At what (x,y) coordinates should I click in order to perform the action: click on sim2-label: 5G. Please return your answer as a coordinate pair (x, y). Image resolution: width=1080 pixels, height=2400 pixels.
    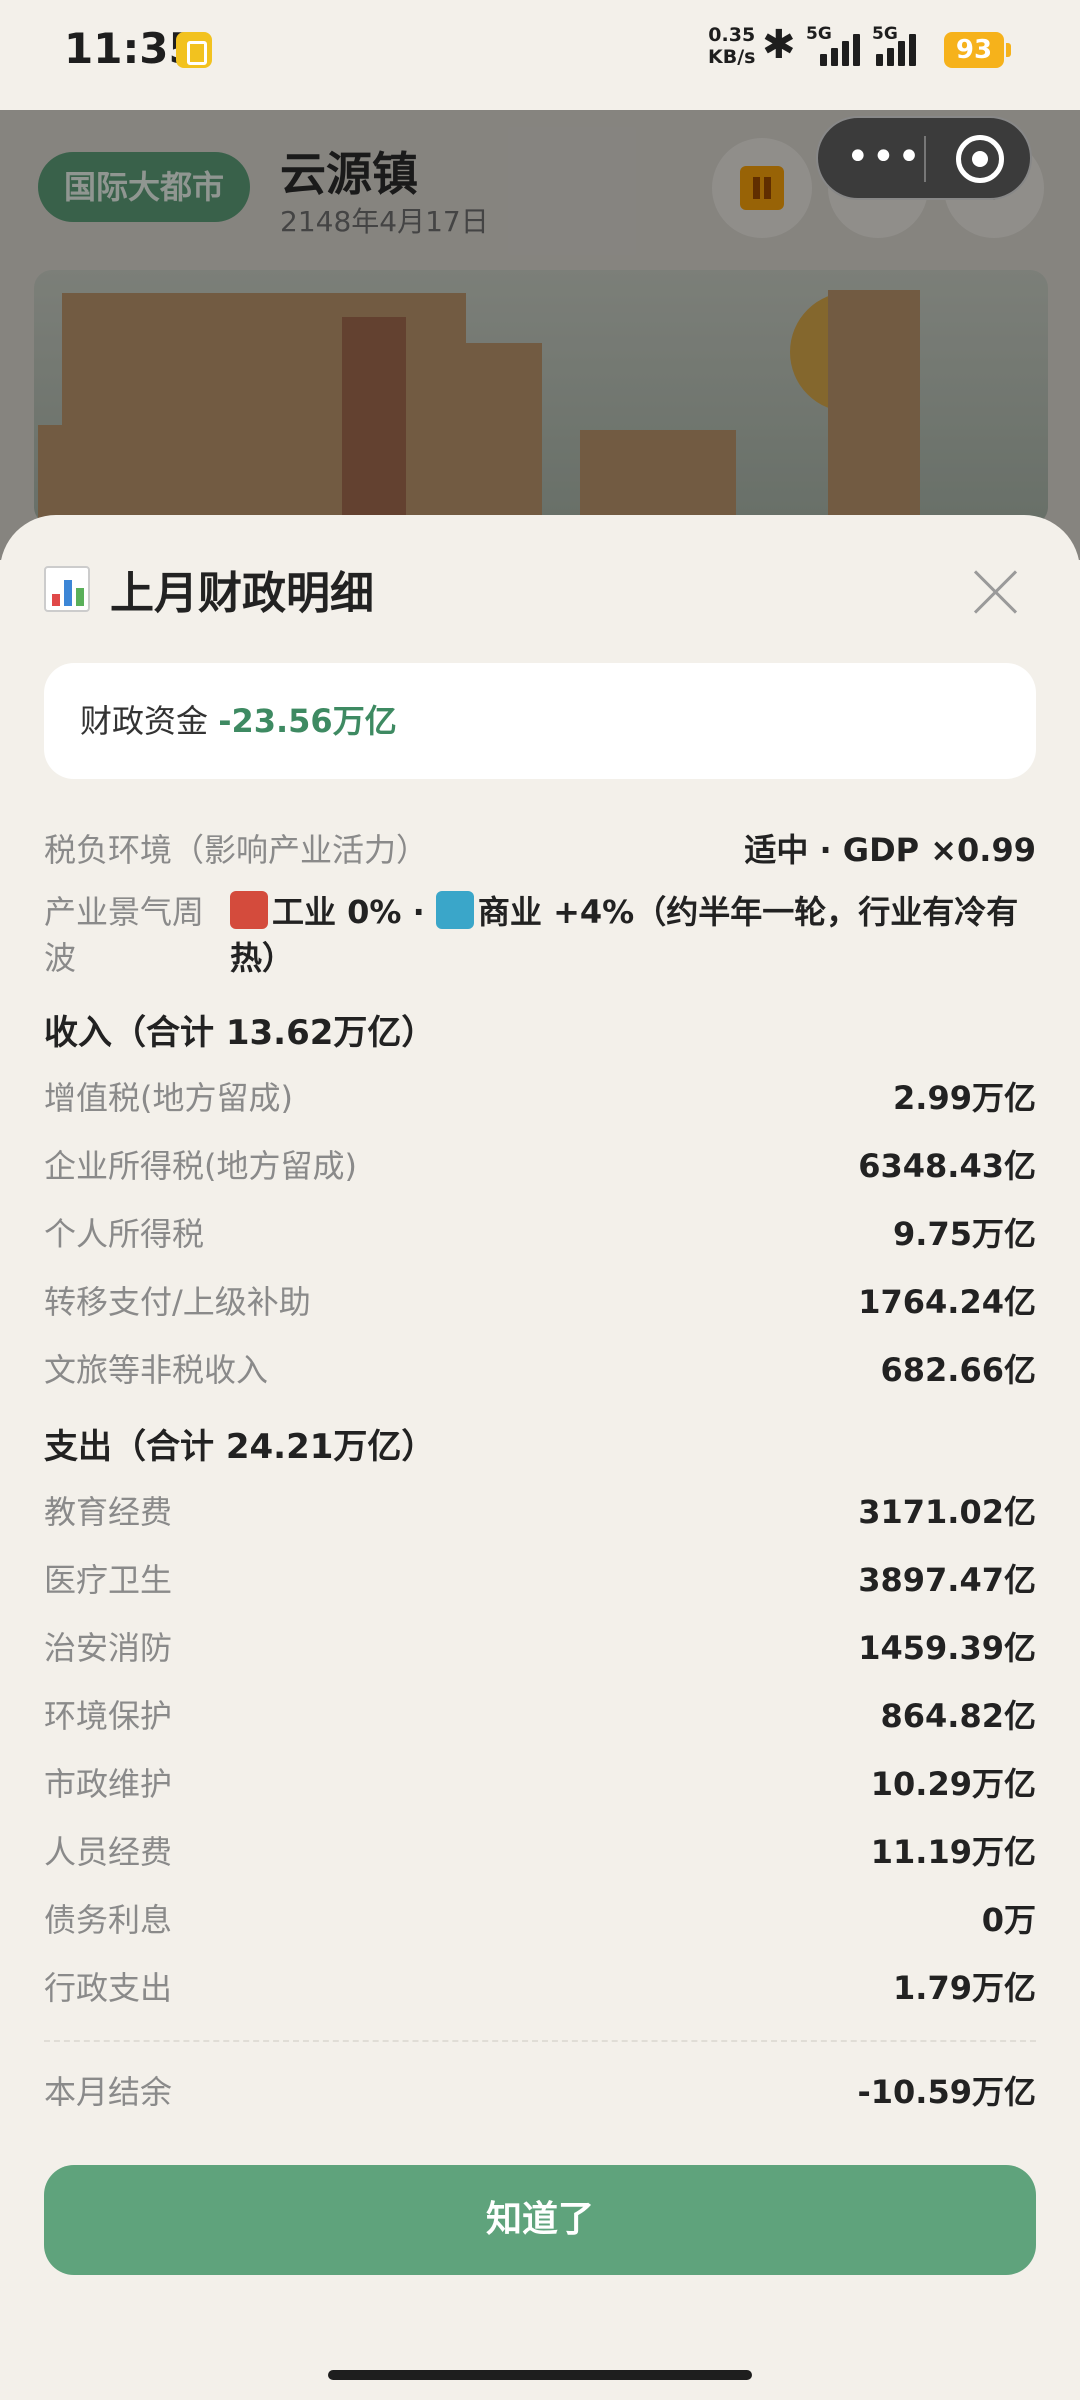
    Looking at the image, I should click on (885, 34).